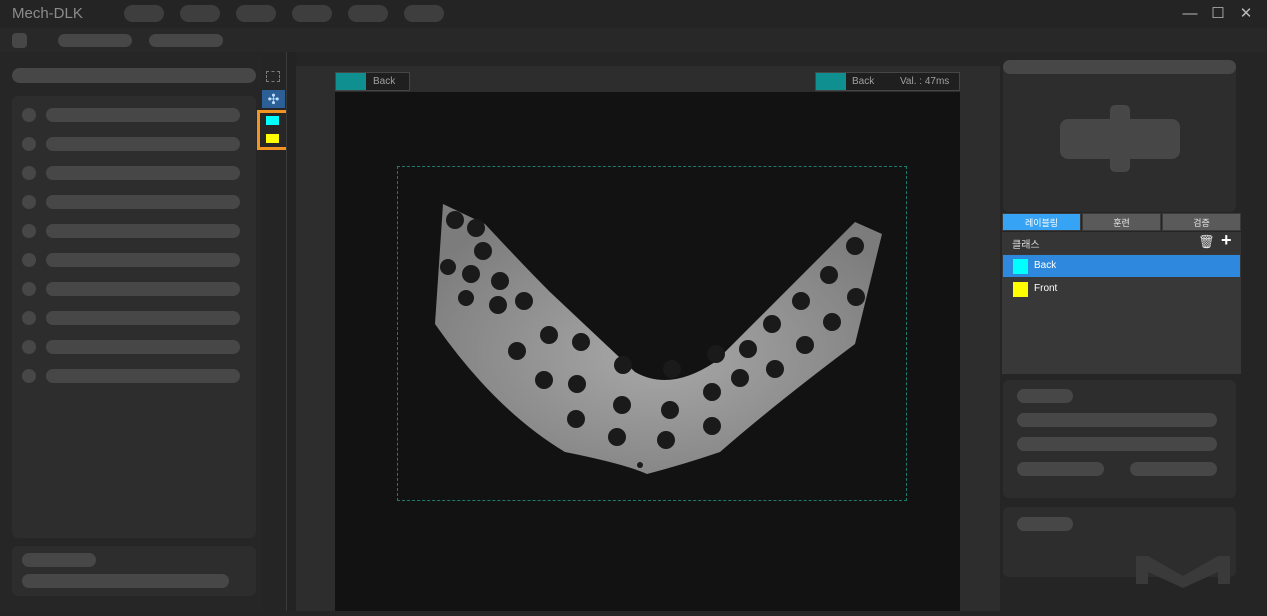 This screenshot has width=1267, height=616. What do you see at coordinates (1026, 245) in the screenshot?
I see `class-panel-title: 클래스` at bounding box center [1026, 245].